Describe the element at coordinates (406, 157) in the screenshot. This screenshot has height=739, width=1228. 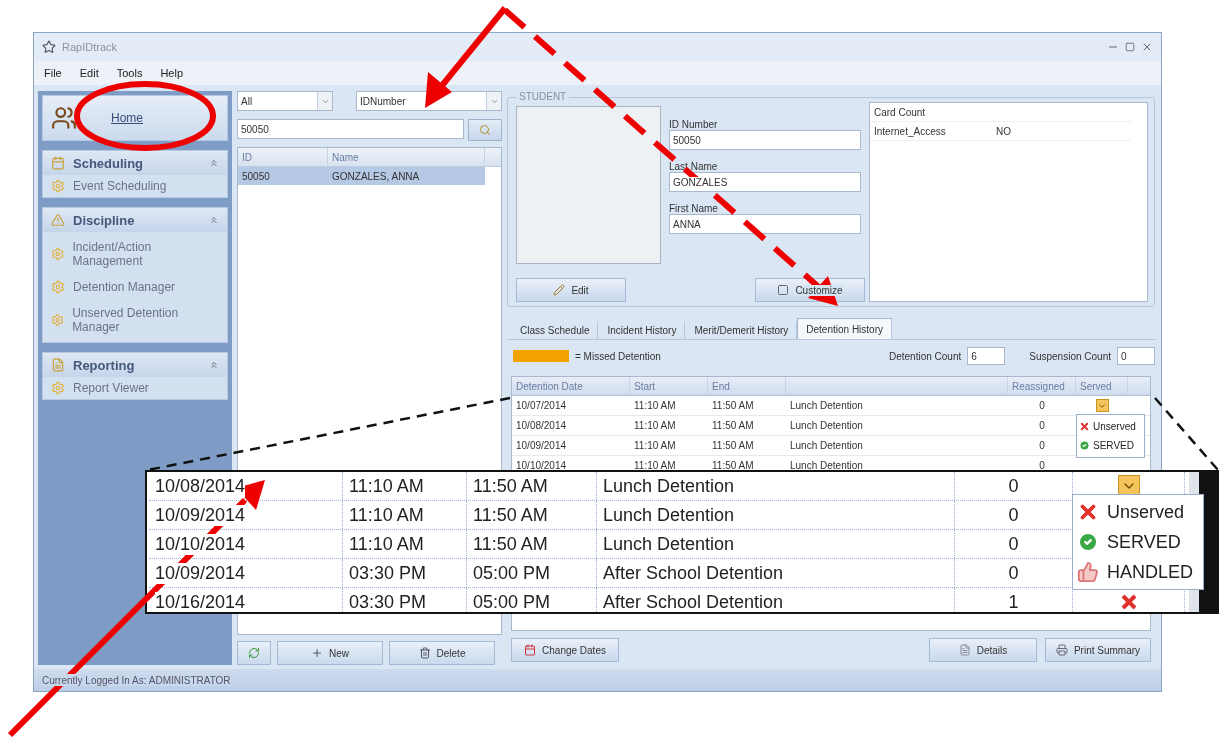
I see `column-header: Name` at that location.